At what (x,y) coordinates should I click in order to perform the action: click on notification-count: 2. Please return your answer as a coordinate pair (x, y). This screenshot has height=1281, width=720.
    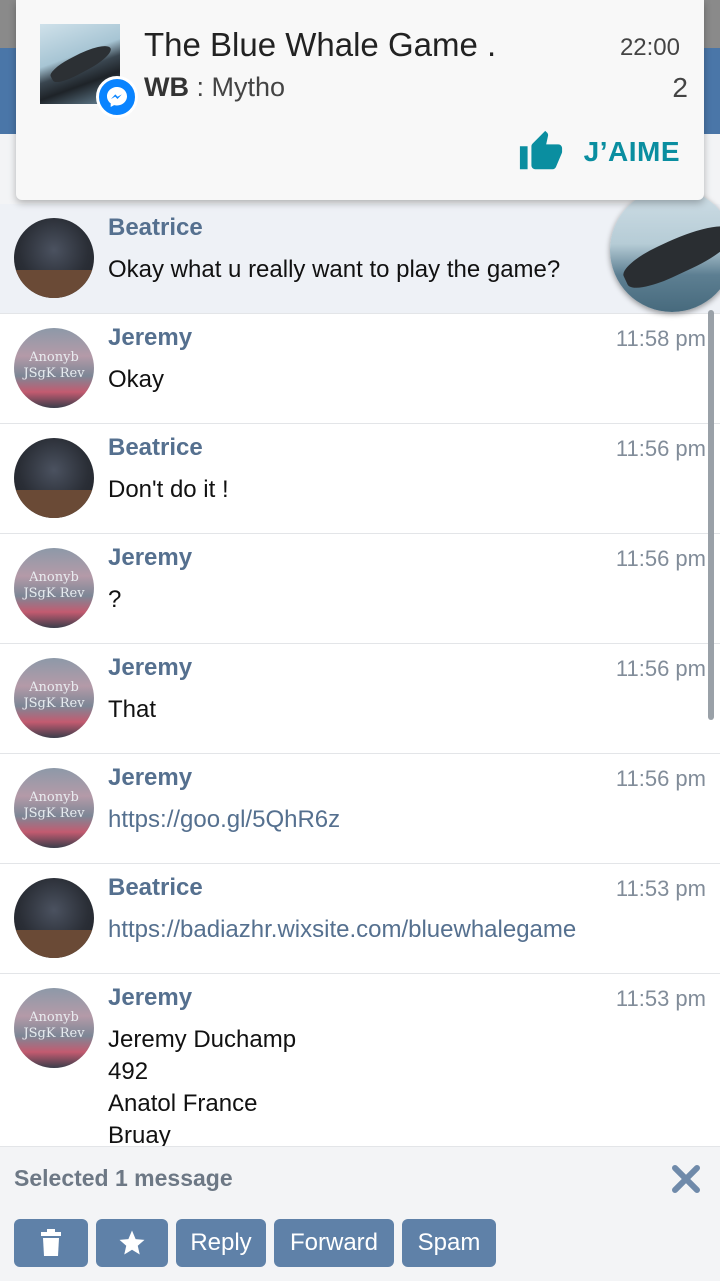
    Looking at the image, I should click on (680, 87).